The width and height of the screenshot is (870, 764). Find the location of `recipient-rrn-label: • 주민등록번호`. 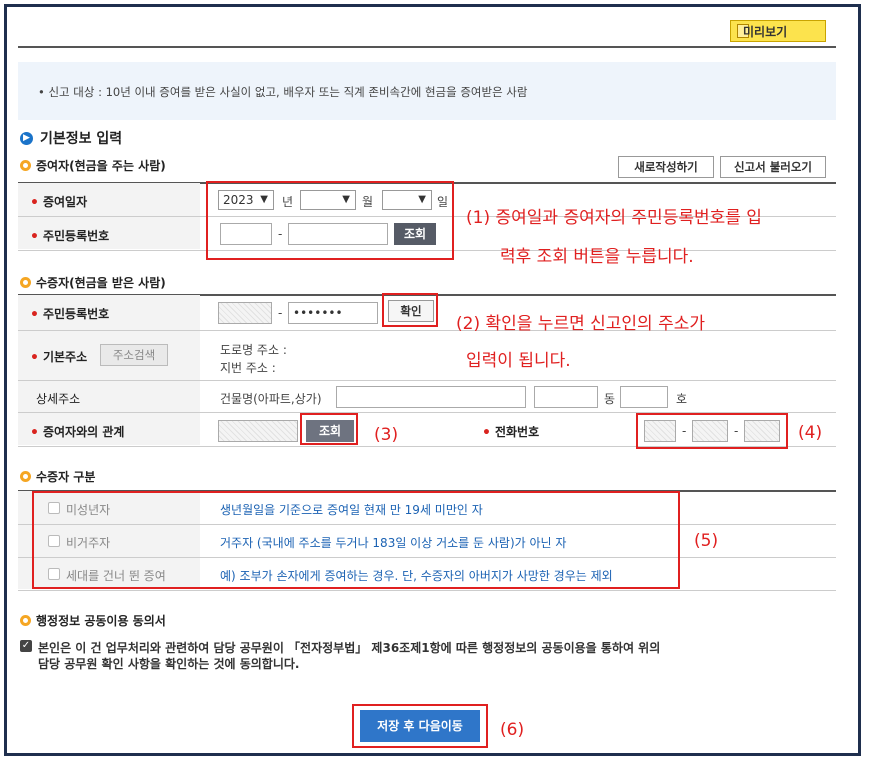

recipient-rrn-label: • 주민등록번호 is located at coordinates (70, 315).